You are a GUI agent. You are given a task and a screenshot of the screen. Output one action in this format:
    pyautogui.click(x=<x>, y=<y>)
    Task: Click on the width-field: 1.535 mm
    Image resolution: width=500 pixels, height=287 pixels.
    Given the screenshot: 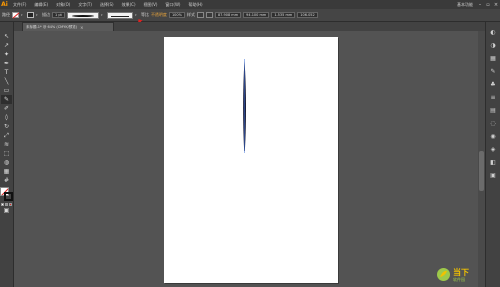 What is the action you would take?
    pyautogui.click(x=283, y=15)
    